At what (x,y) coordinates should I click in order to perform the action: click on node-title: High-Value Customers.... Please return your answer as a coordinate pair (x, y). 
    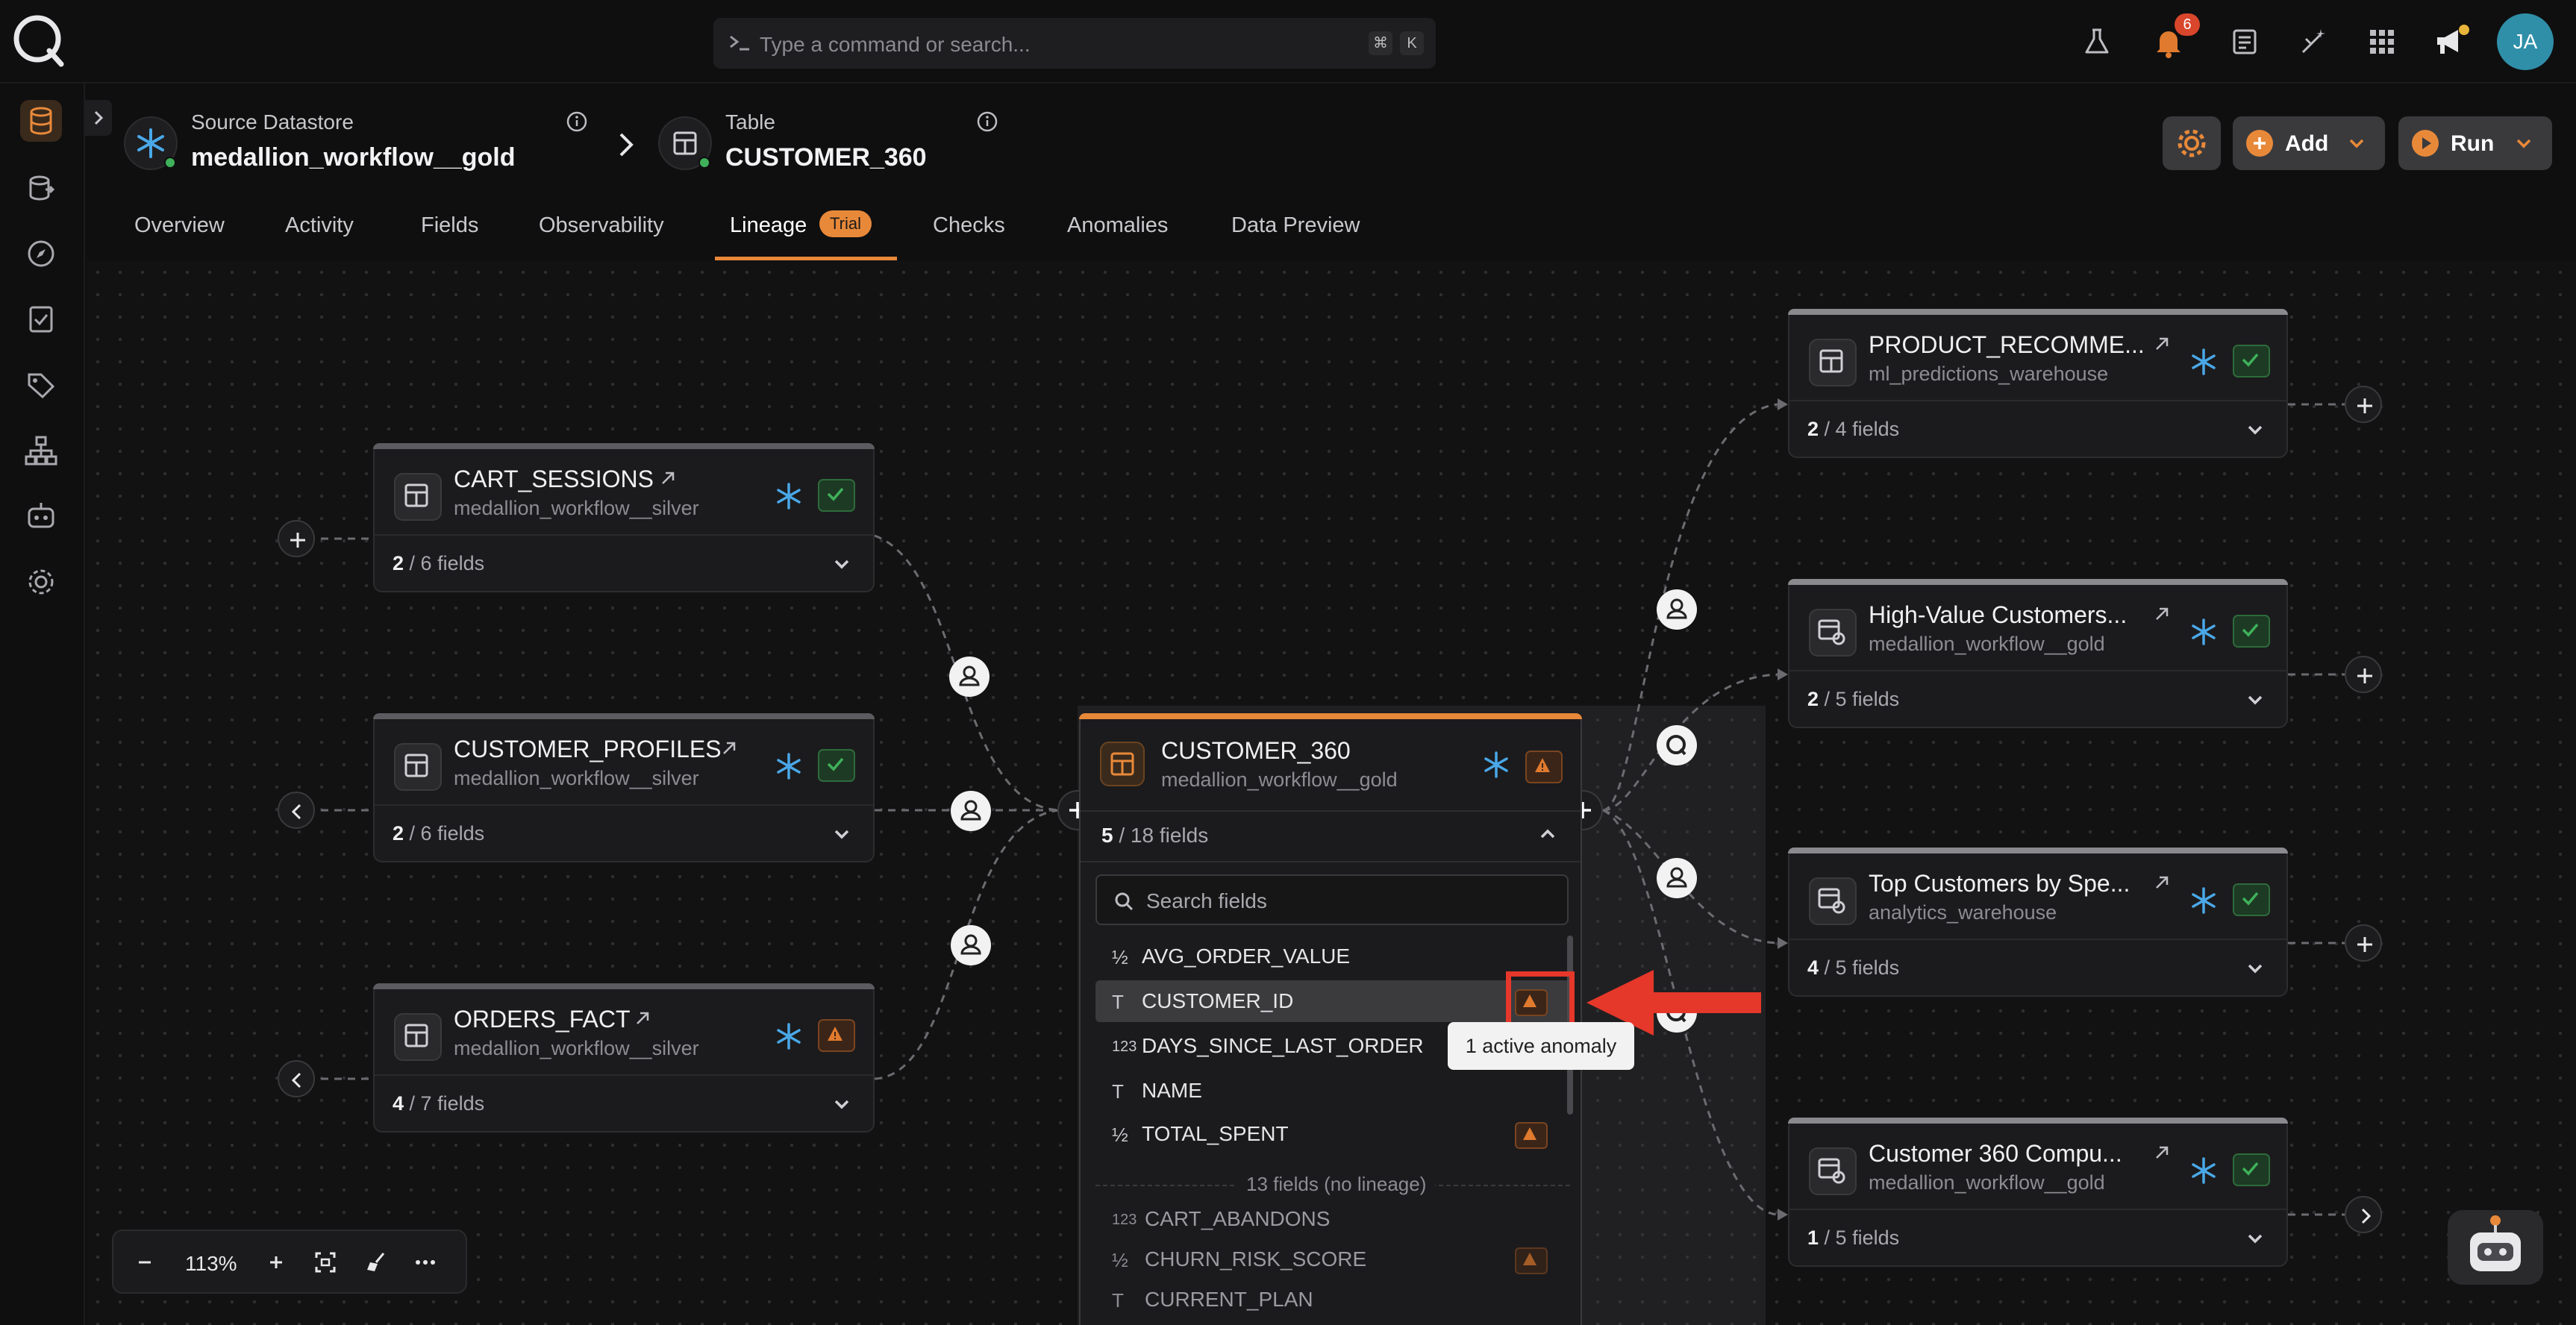
    Looking at the image, I should click on (1998, 614).